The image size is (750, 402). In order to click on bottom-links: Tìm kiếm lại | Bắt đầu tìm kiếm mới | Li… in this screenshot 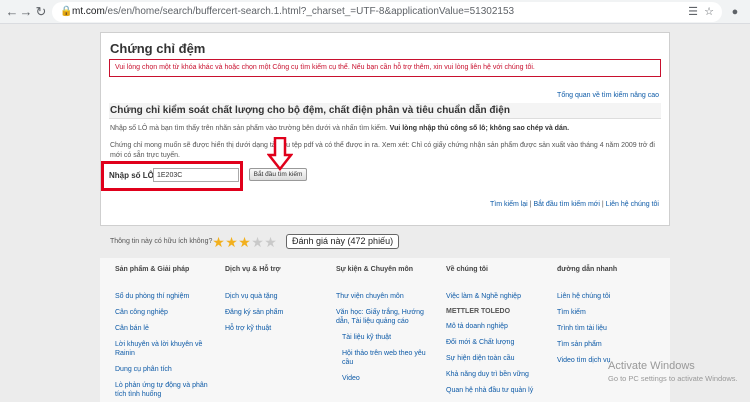, I will do `click(574, 204)`.